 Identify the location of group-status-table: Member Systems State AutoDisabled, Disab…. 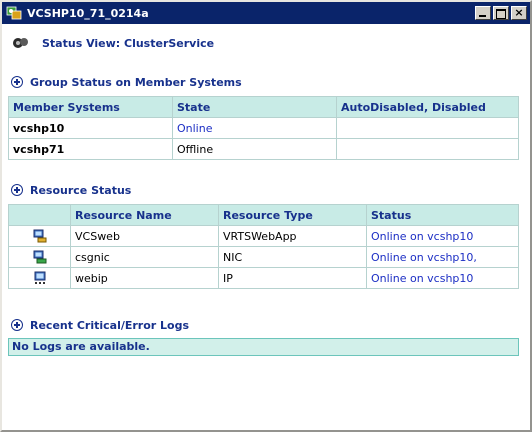
(263, 128).